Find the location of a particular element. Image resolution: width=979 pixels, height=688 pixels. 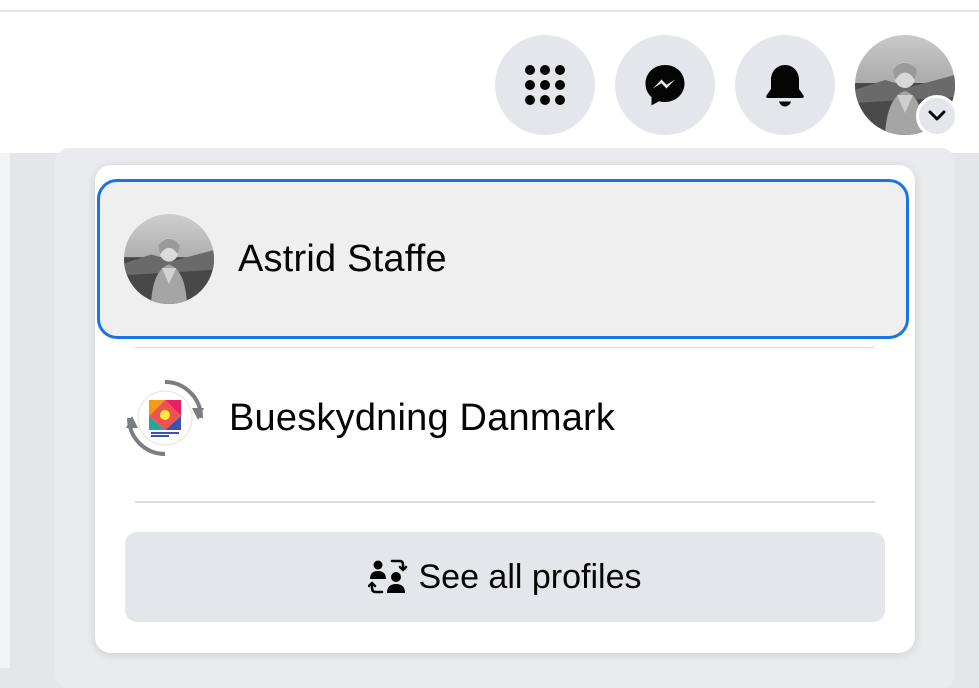

grid-menu-icon is located at coordinates (545, 85).